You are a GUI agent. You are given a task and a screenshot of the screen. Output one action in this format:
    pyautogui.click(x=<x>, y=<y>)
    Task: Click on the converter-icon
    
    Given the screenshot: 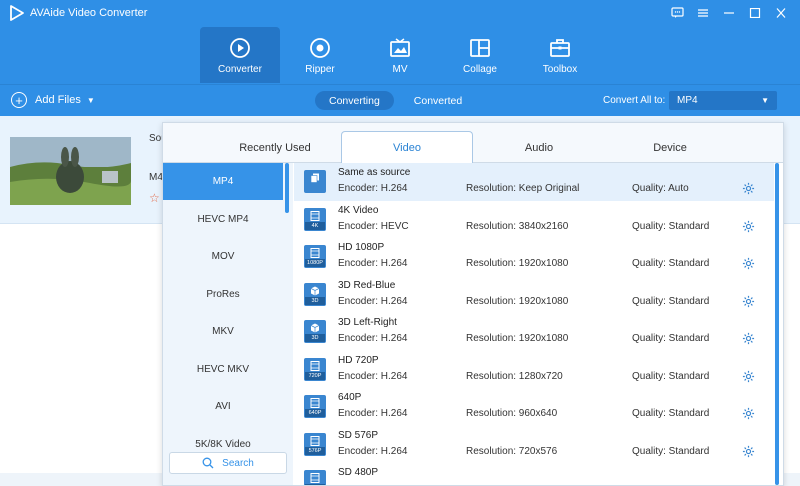 What is the action you would take?
    pyautogui.click(x=240, y=48)
    